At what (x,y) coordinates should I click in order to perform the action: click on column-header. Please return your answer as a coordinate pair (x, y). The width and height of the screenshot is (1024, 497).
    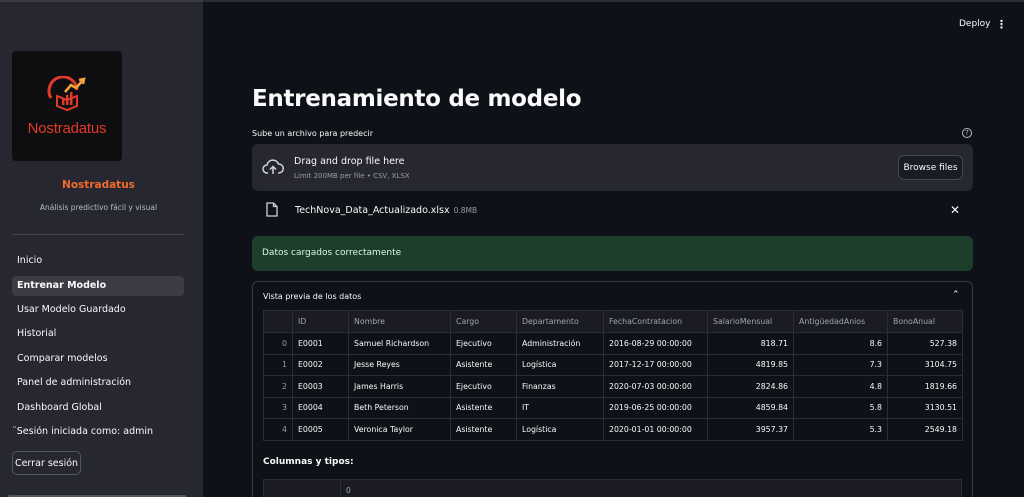
    Looking at the image, I should click on (278, 321).